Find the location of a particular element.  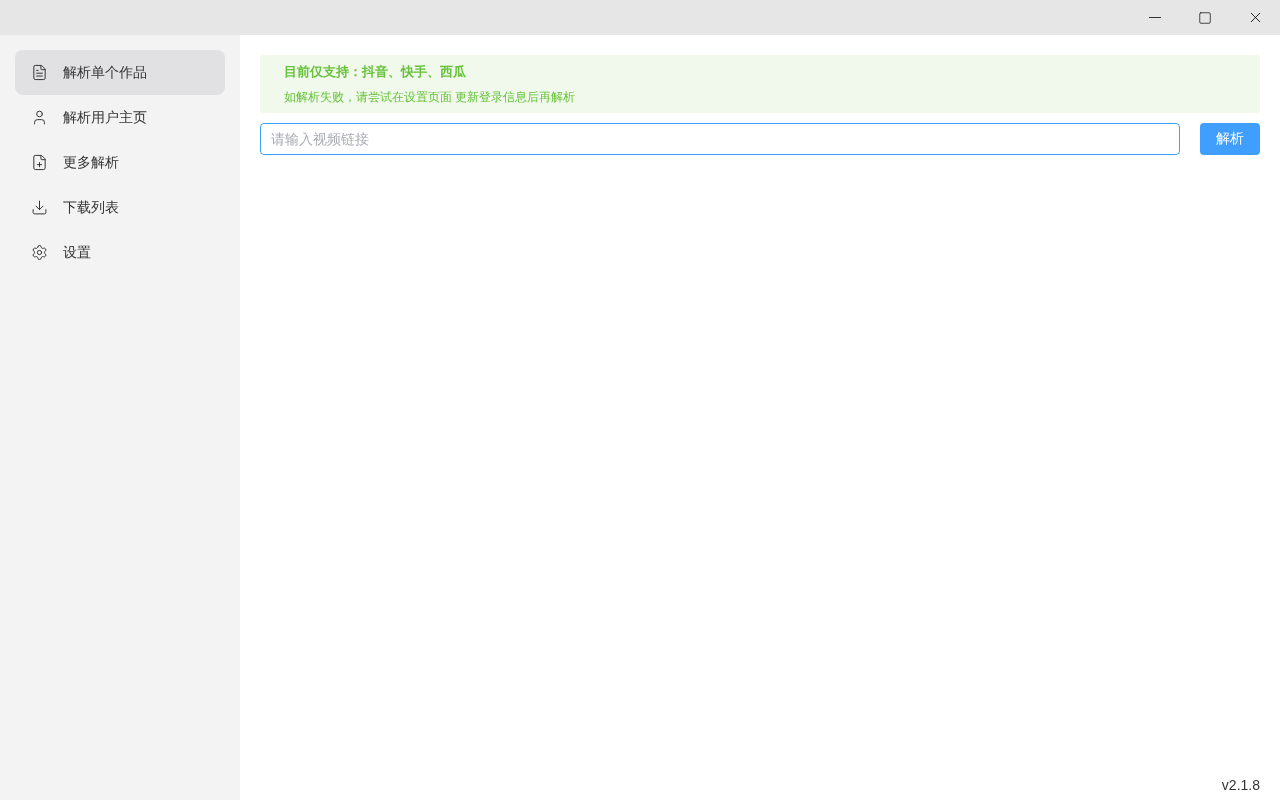

download-icon is located at coordinates (39, 207).